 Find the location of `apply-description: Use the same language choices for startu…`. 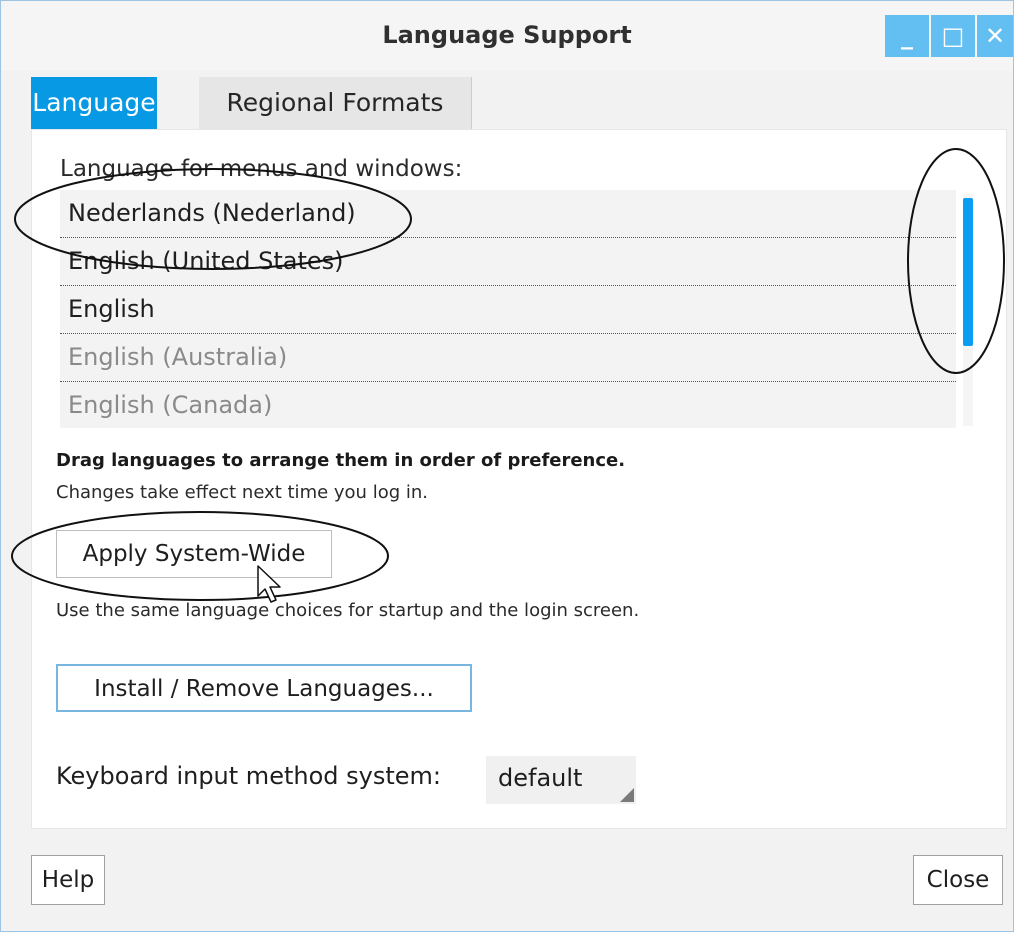

apply-description: Use the same language choices for startu… is located at coordinates (348, 610).